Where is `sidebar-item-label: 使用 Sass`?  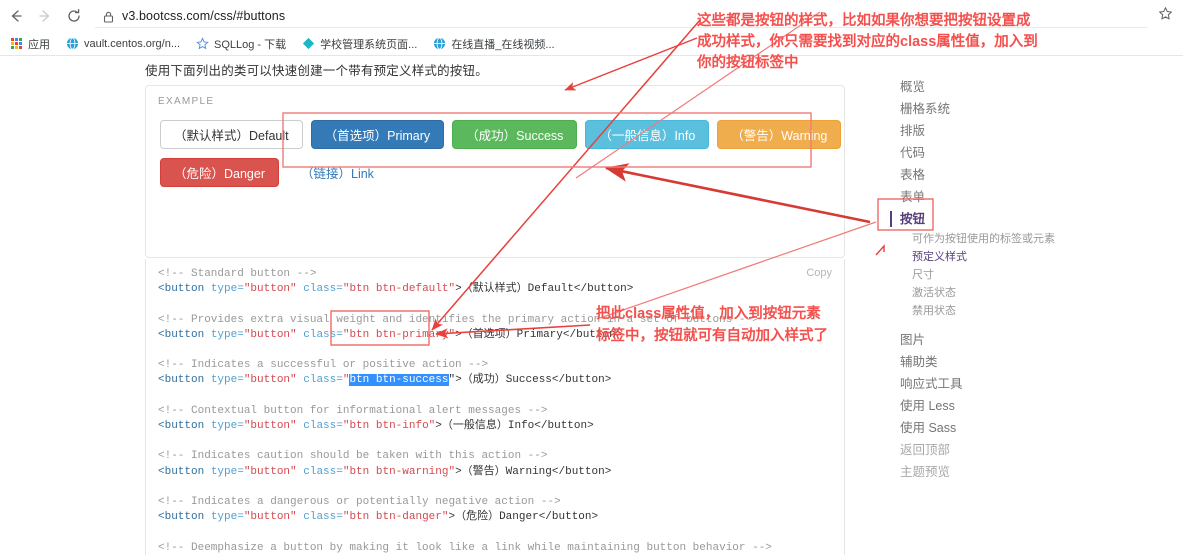
sidebar-item-label: 使用 Sass is located at coordinates (928, 428).